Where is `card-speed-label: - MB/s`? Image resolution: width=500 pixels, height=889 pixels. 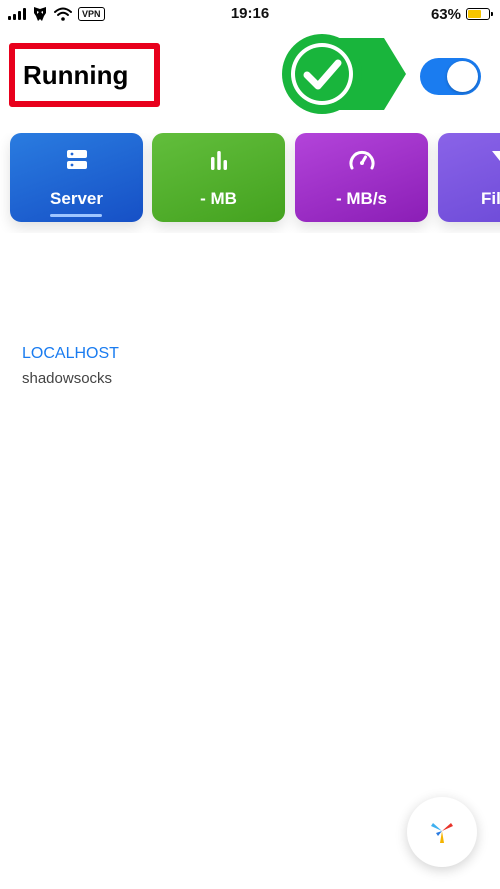 card-speed-label: - MB/s is located at coordinates (361, 198).